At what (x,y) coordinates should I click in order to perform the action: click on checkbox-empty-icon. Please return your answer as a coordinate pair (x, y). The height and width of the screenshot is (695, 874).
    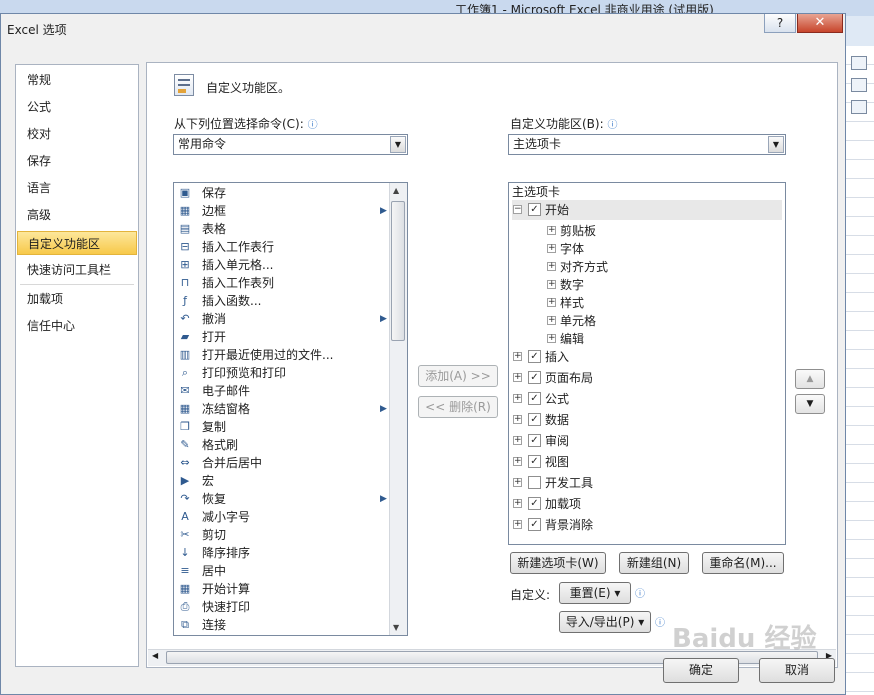
    Looking at the image, I should click on (534, 482).